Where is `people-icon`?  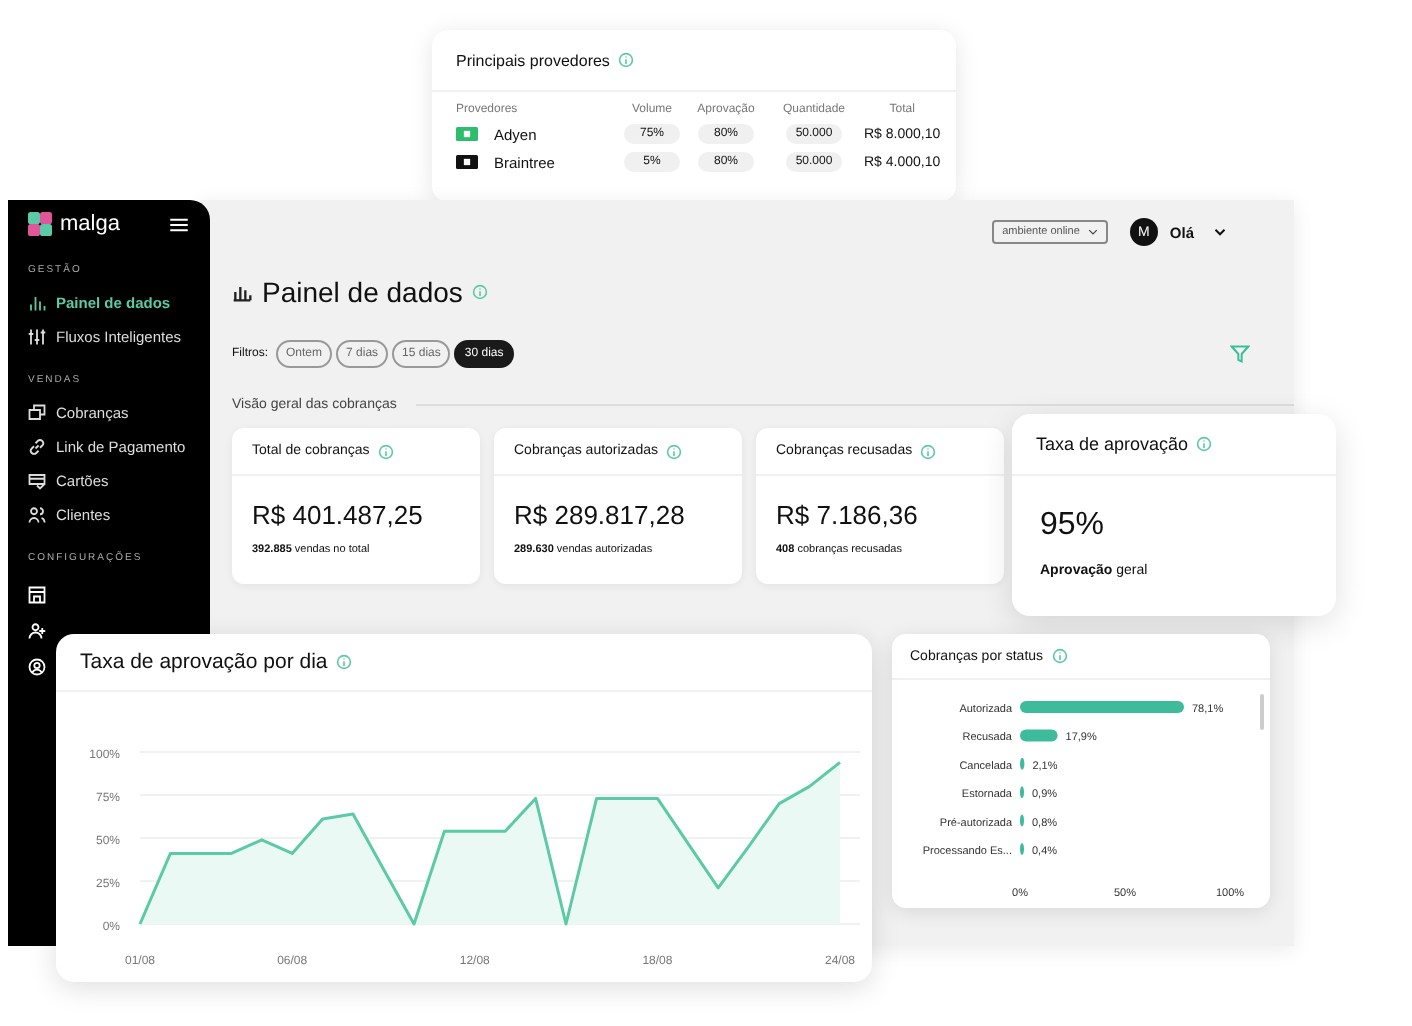 people-icon is located at coordinates (37, 515).